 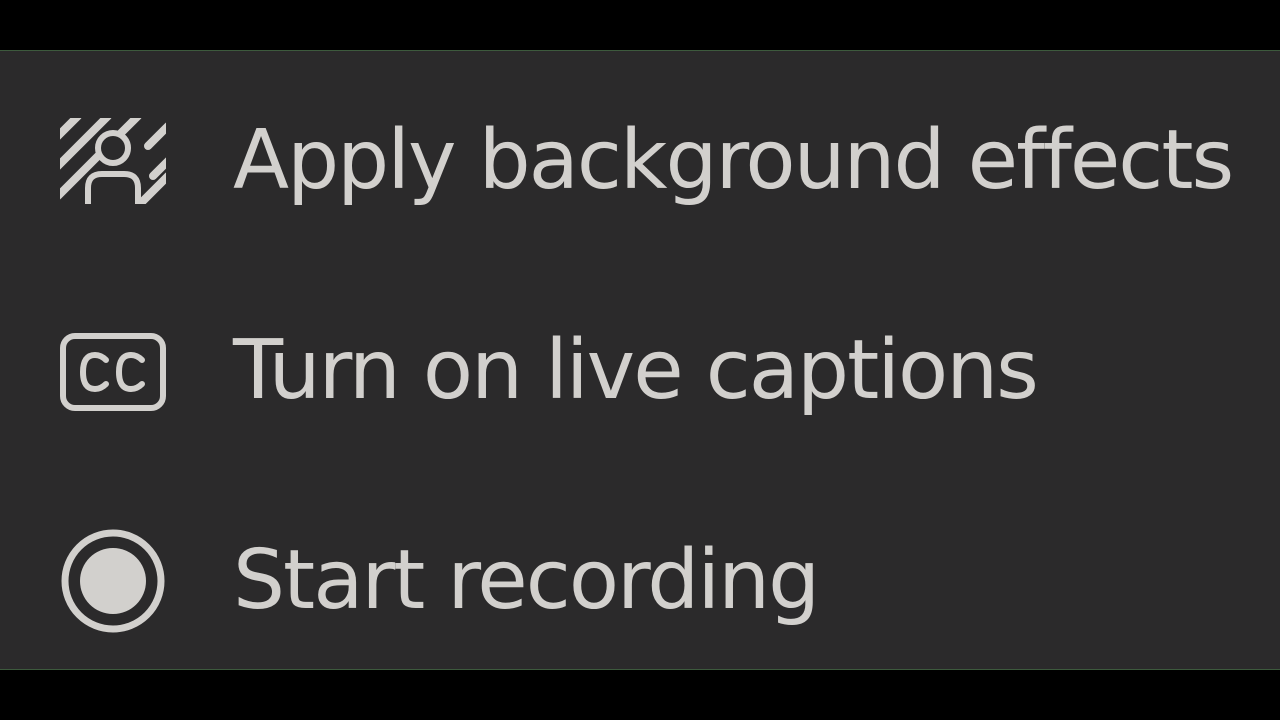 I want to click on menu-item-label: Turn on live captions, so click(x=636, y=370).